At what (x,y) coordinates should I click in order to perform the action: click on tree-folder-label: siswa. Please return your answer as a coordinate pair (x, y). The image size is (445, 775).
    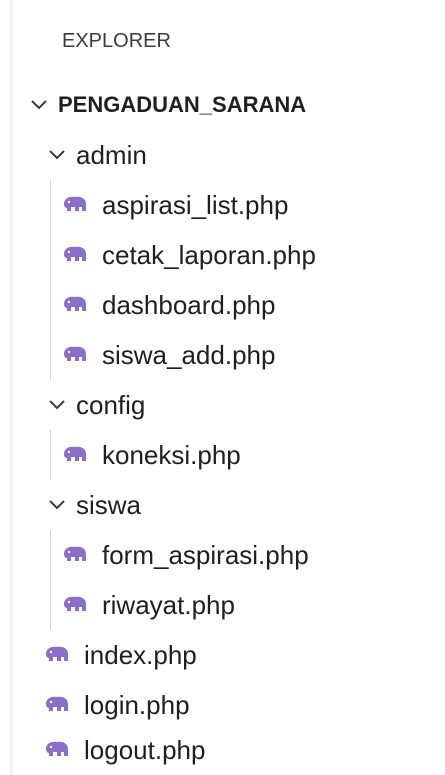
    Looking at the image, I should click on (109, 504).